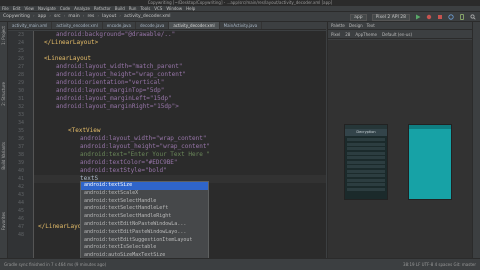  Describe the element at coordinates (158, 8) in the screenshot. I see `menu-item-vcs: VCS` at that location.